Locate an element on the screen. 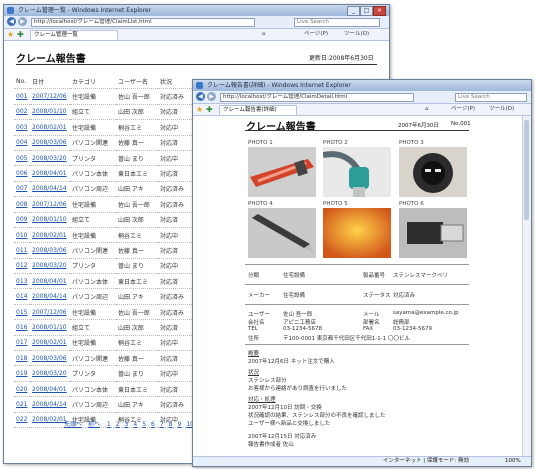 The height and width of the screenshot is (469, 535). row-number-link: 017 is located at coordinates (21, 342).